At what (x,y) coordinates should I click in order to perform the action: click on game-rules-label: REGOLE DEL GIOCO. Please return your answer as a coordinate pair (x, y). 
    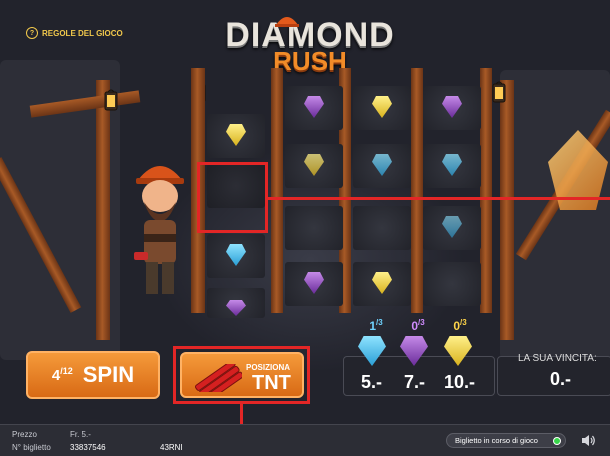
    Looking at the image, I should click on (82, 33).